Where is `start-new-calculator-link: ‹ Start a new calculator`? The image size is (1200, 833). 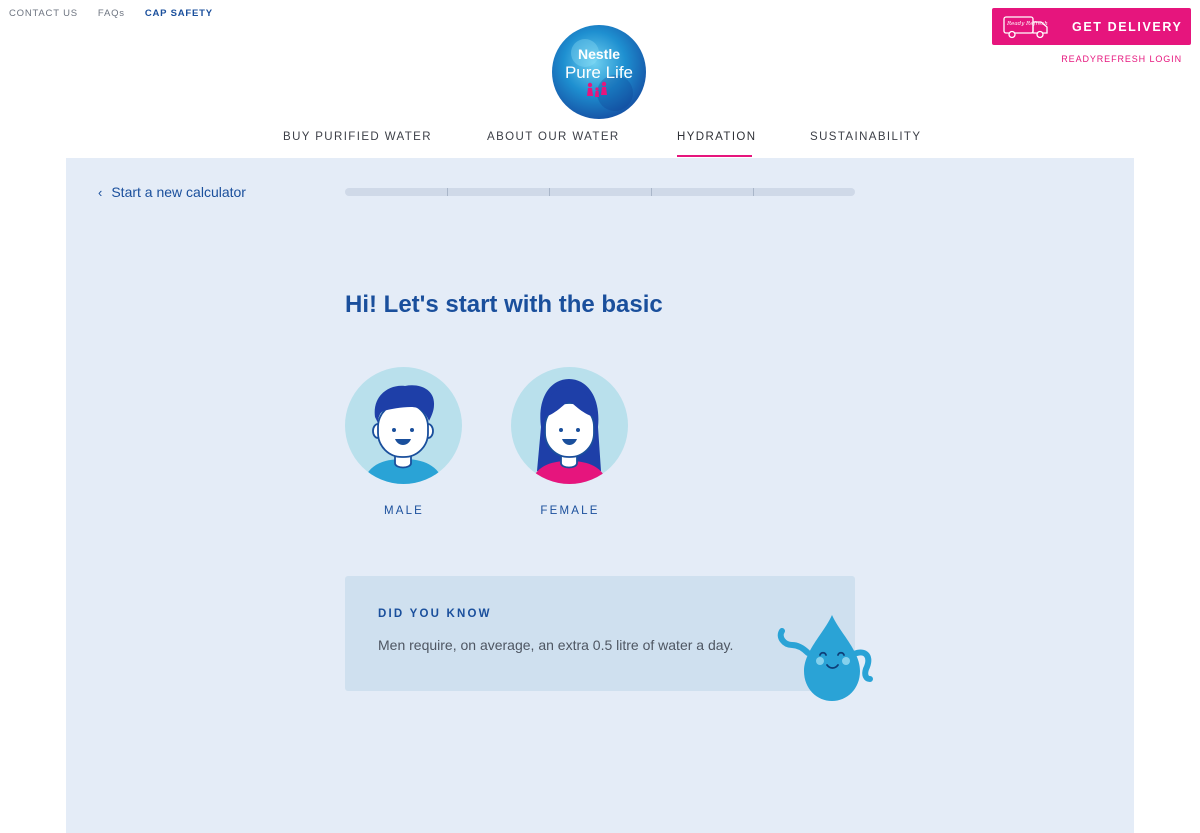
start-new-calculator-link: ‹ Start a new calculator is located at coordinates (172, 192).